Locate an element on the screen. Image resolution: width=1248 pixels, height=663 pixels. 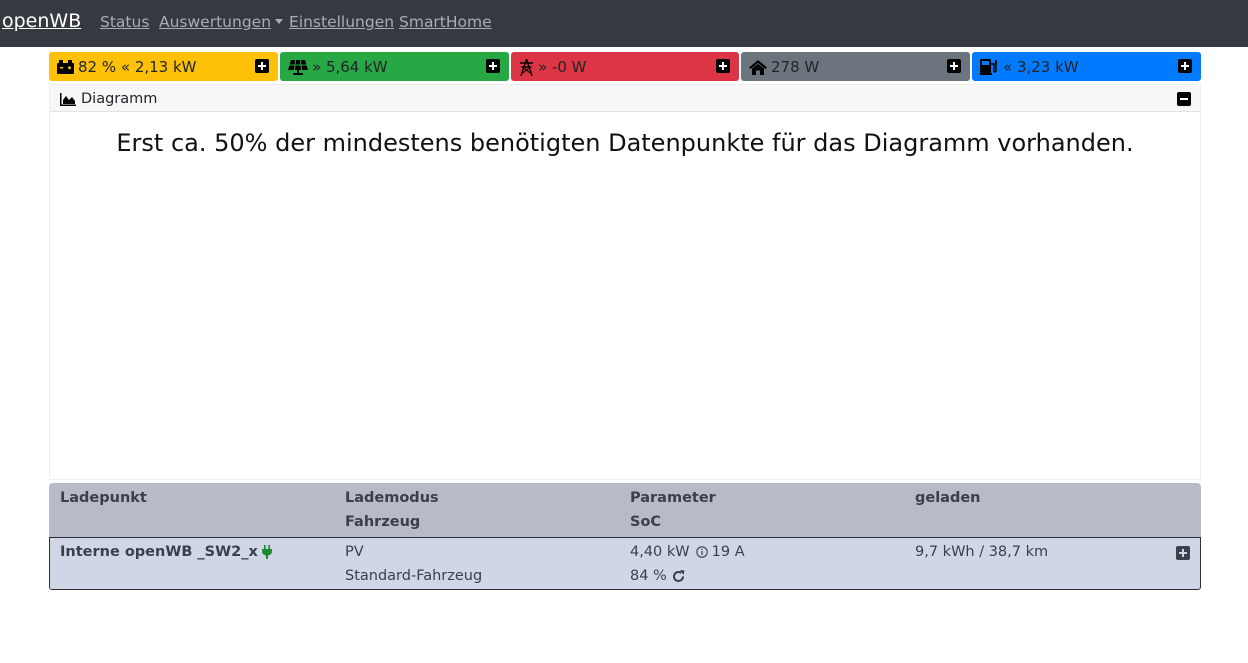
parameter-cell: 4,40 kW 19 A is located at coordinates (687, 552).